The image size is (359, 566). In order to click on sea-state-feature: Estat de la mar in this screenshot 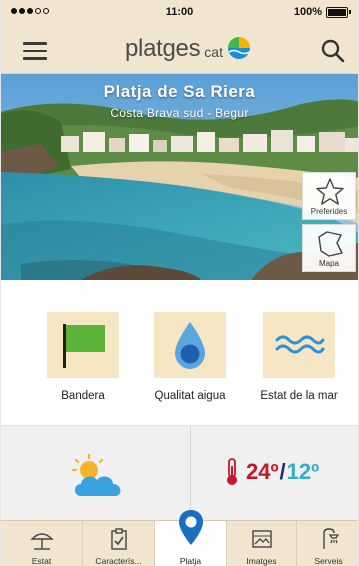, I will do `click(299, 357)`.